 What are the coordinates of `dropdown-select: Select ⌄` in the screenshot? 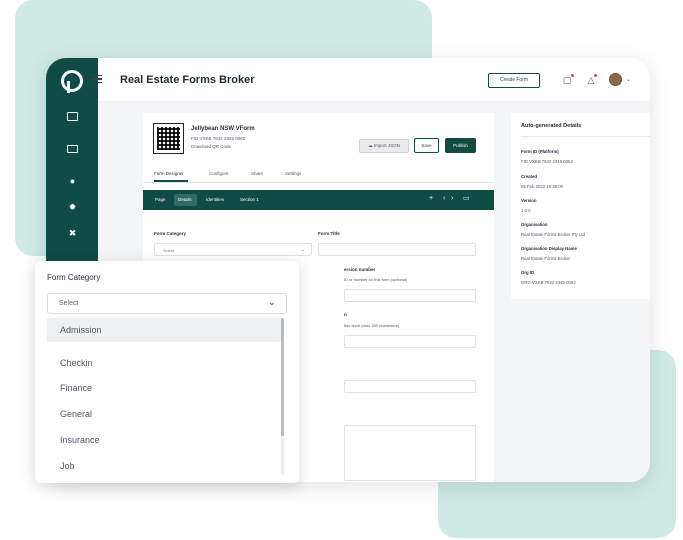 It's located at (167, 303).